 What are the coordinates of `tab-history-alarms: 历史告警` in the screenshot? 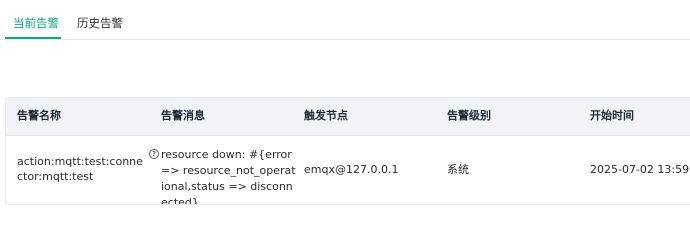 It's located at (100, 23).